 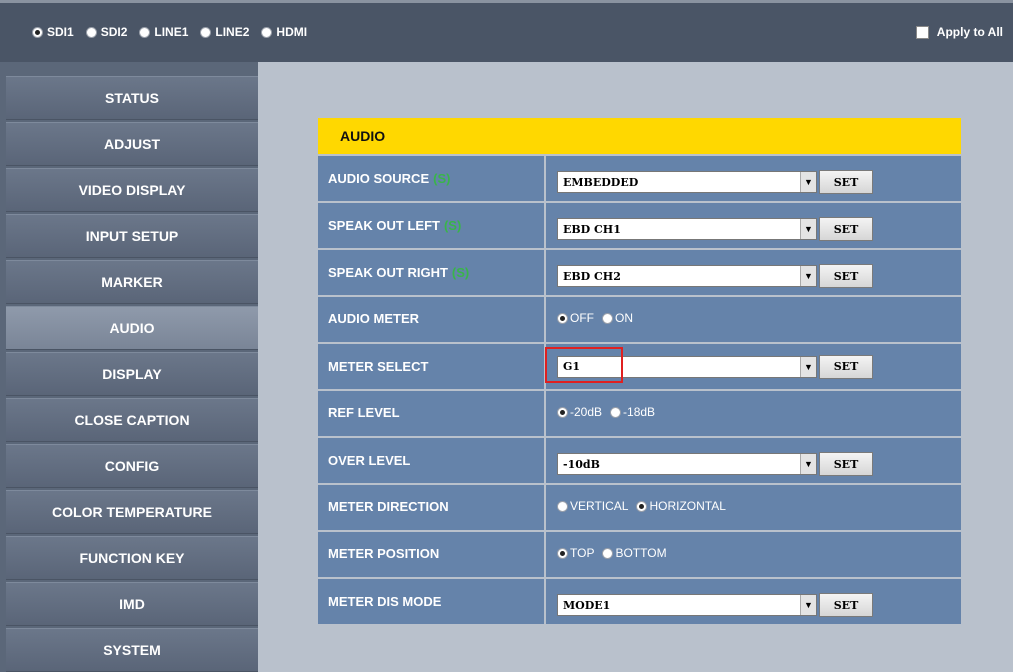 I want to click on select-group: MODE1 ▼ SET, so click(x=715, y=605).